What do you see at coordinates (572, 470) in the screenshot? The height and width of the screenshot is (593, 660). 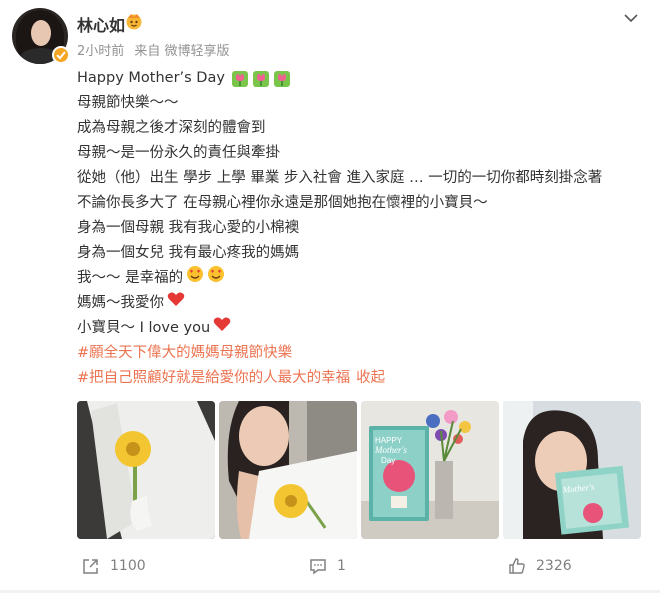 I see `photo-thumbnail: Mother's` at bounding box center [572, 470].